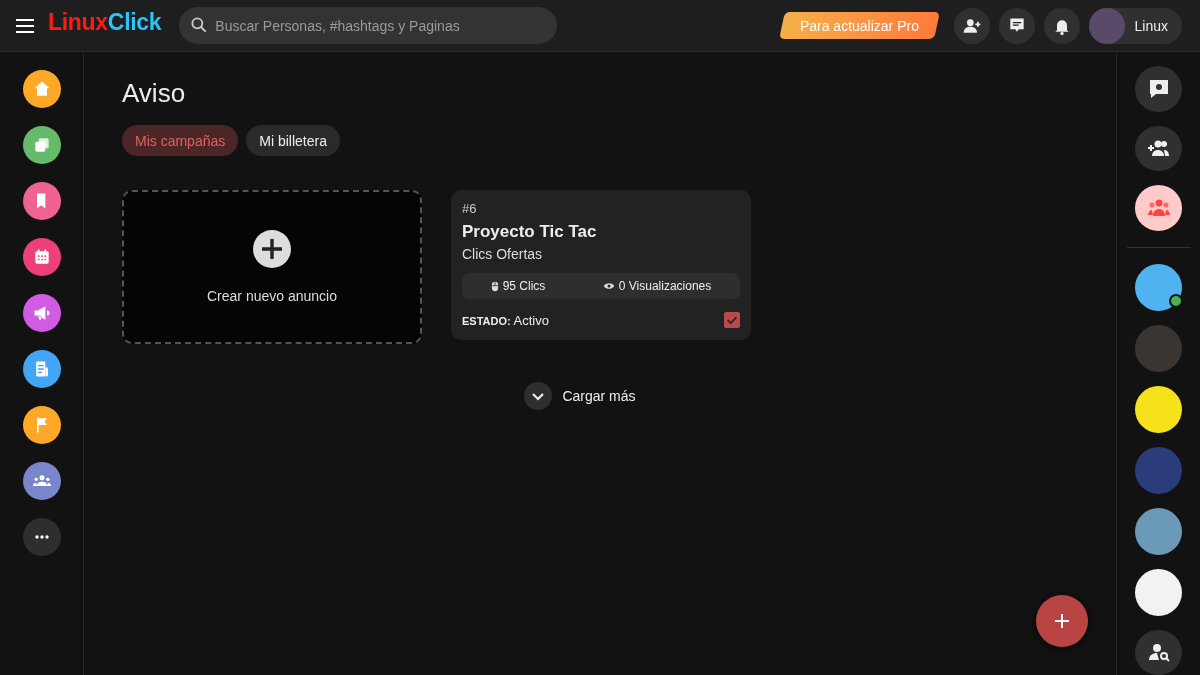 This screenshot has width=1200, height=675. I want to click on groups-nav-icon, so click(41, 481).